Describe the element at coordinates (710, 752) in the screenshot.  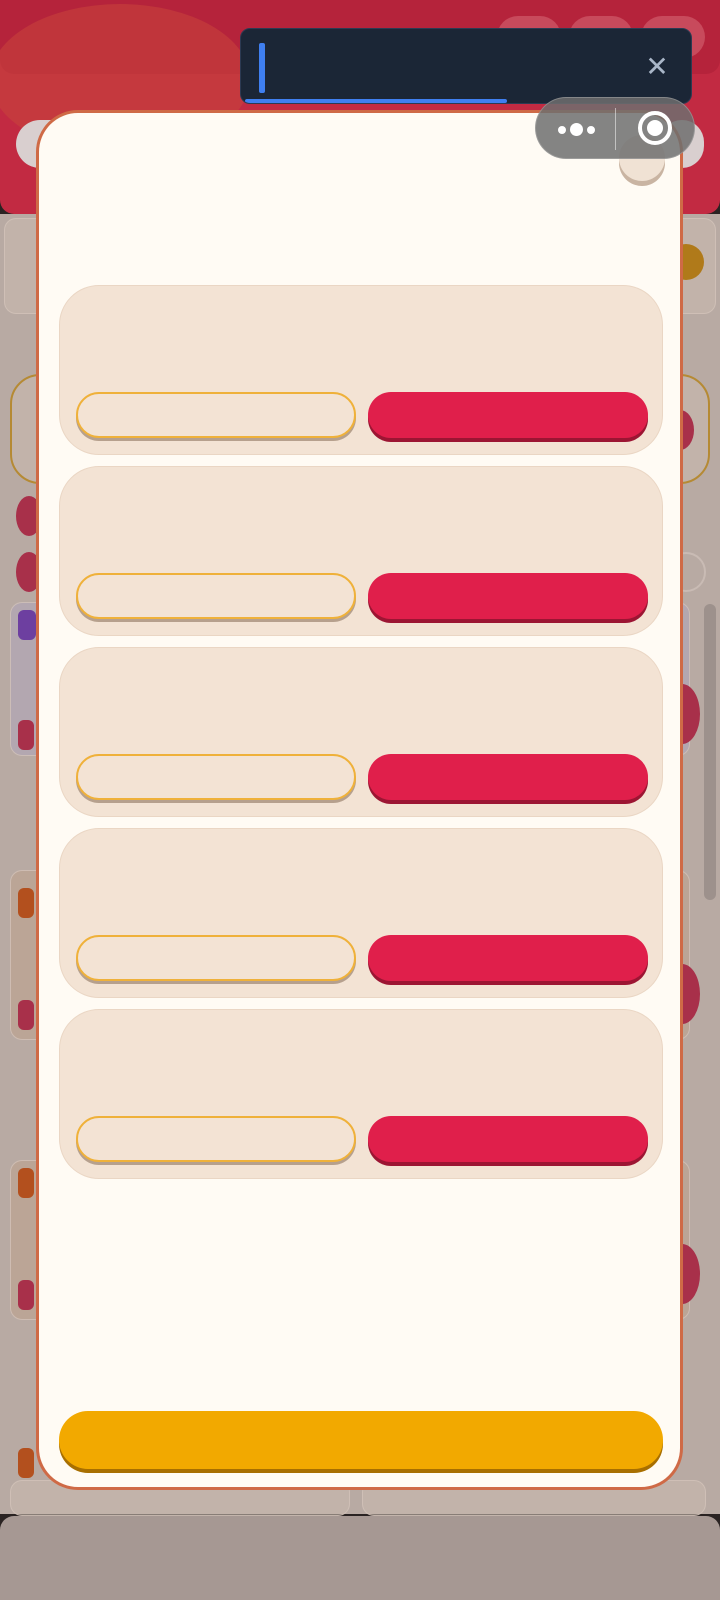
I see `scrollbar` at that location.